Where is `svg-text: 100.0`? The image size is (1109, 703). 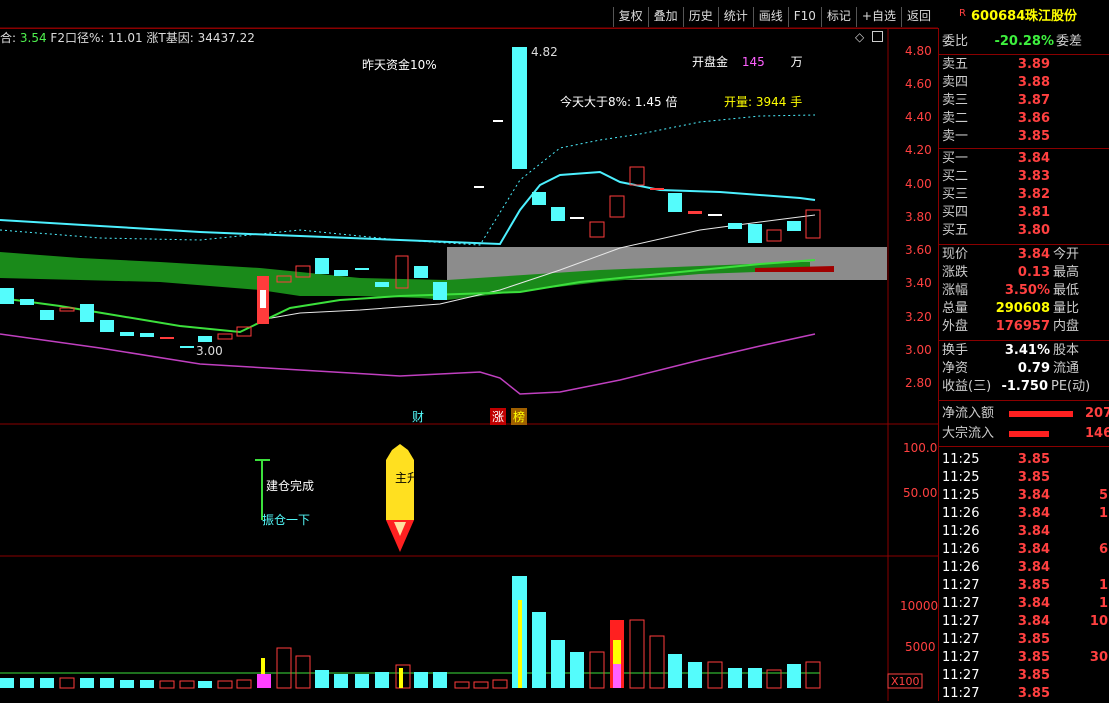 svg-text: 100.0 is located at coordinates (920, 448).